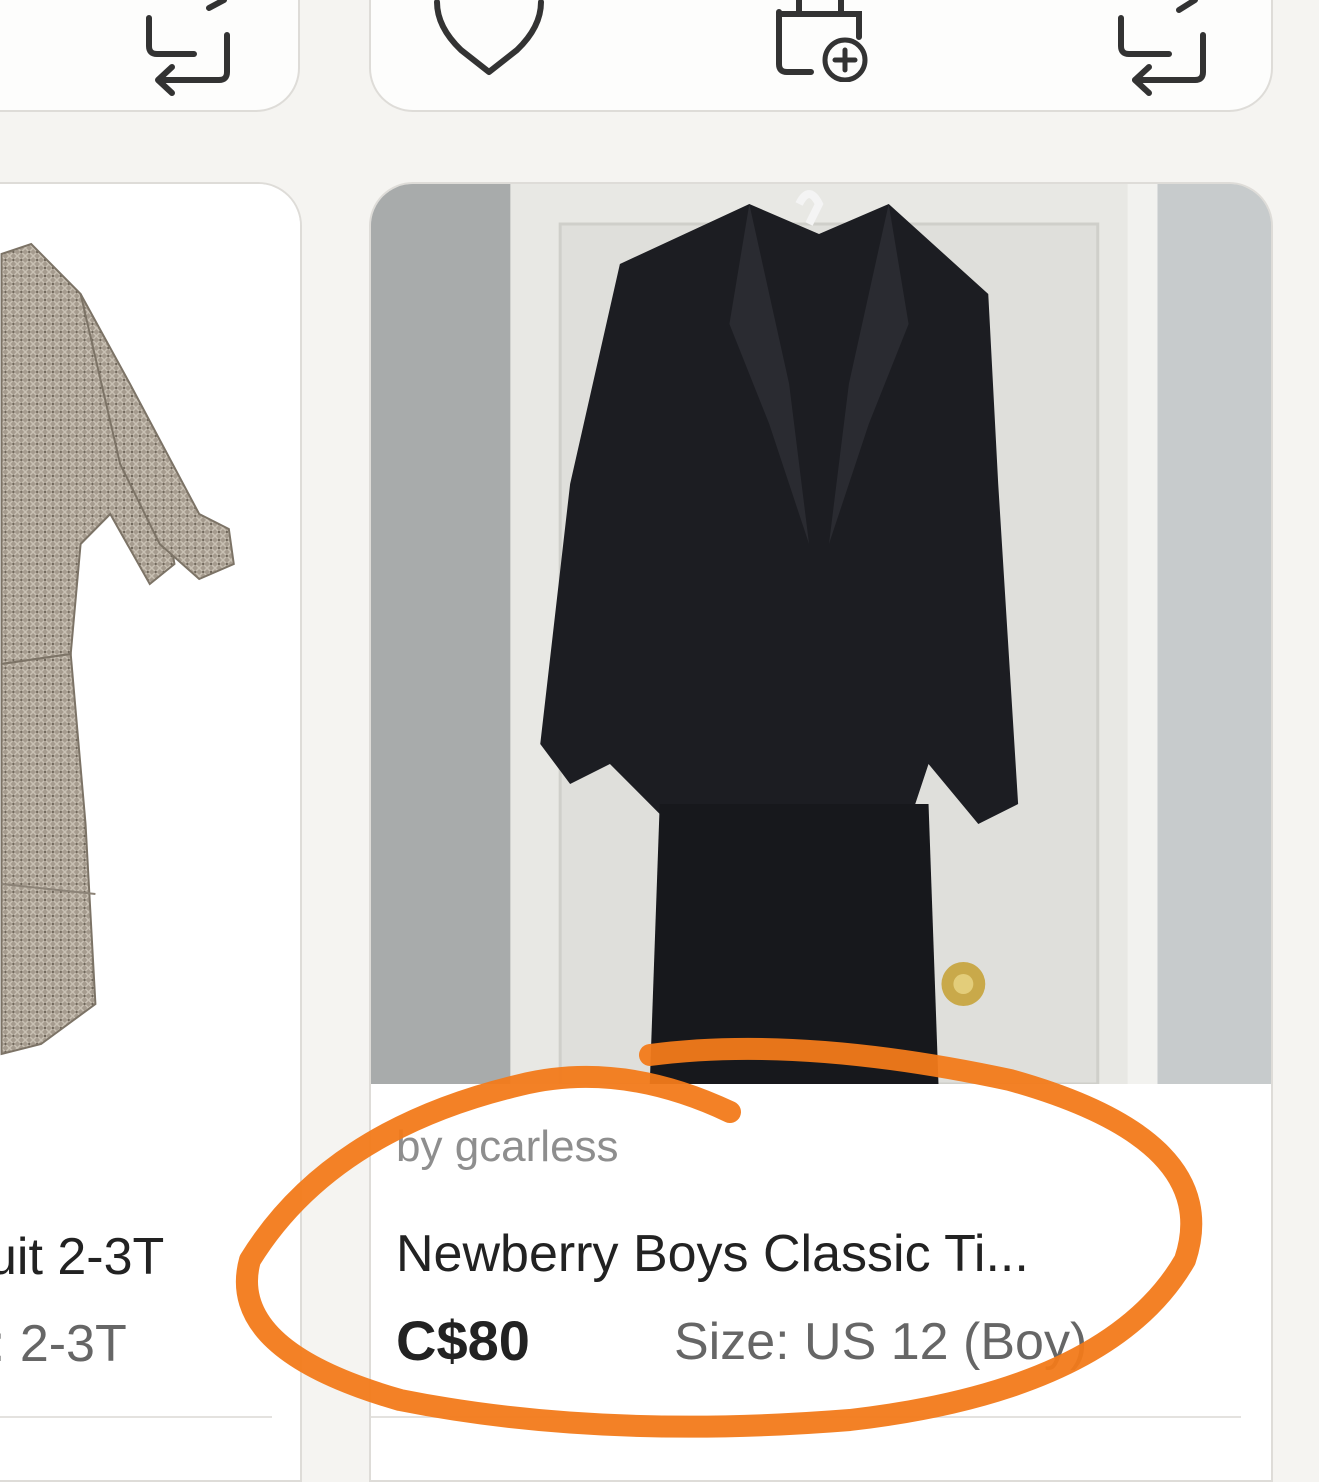 The height and width of the screenshot is (1482, 1319). I want to click on calendar-add-icon, so click(826, 41).